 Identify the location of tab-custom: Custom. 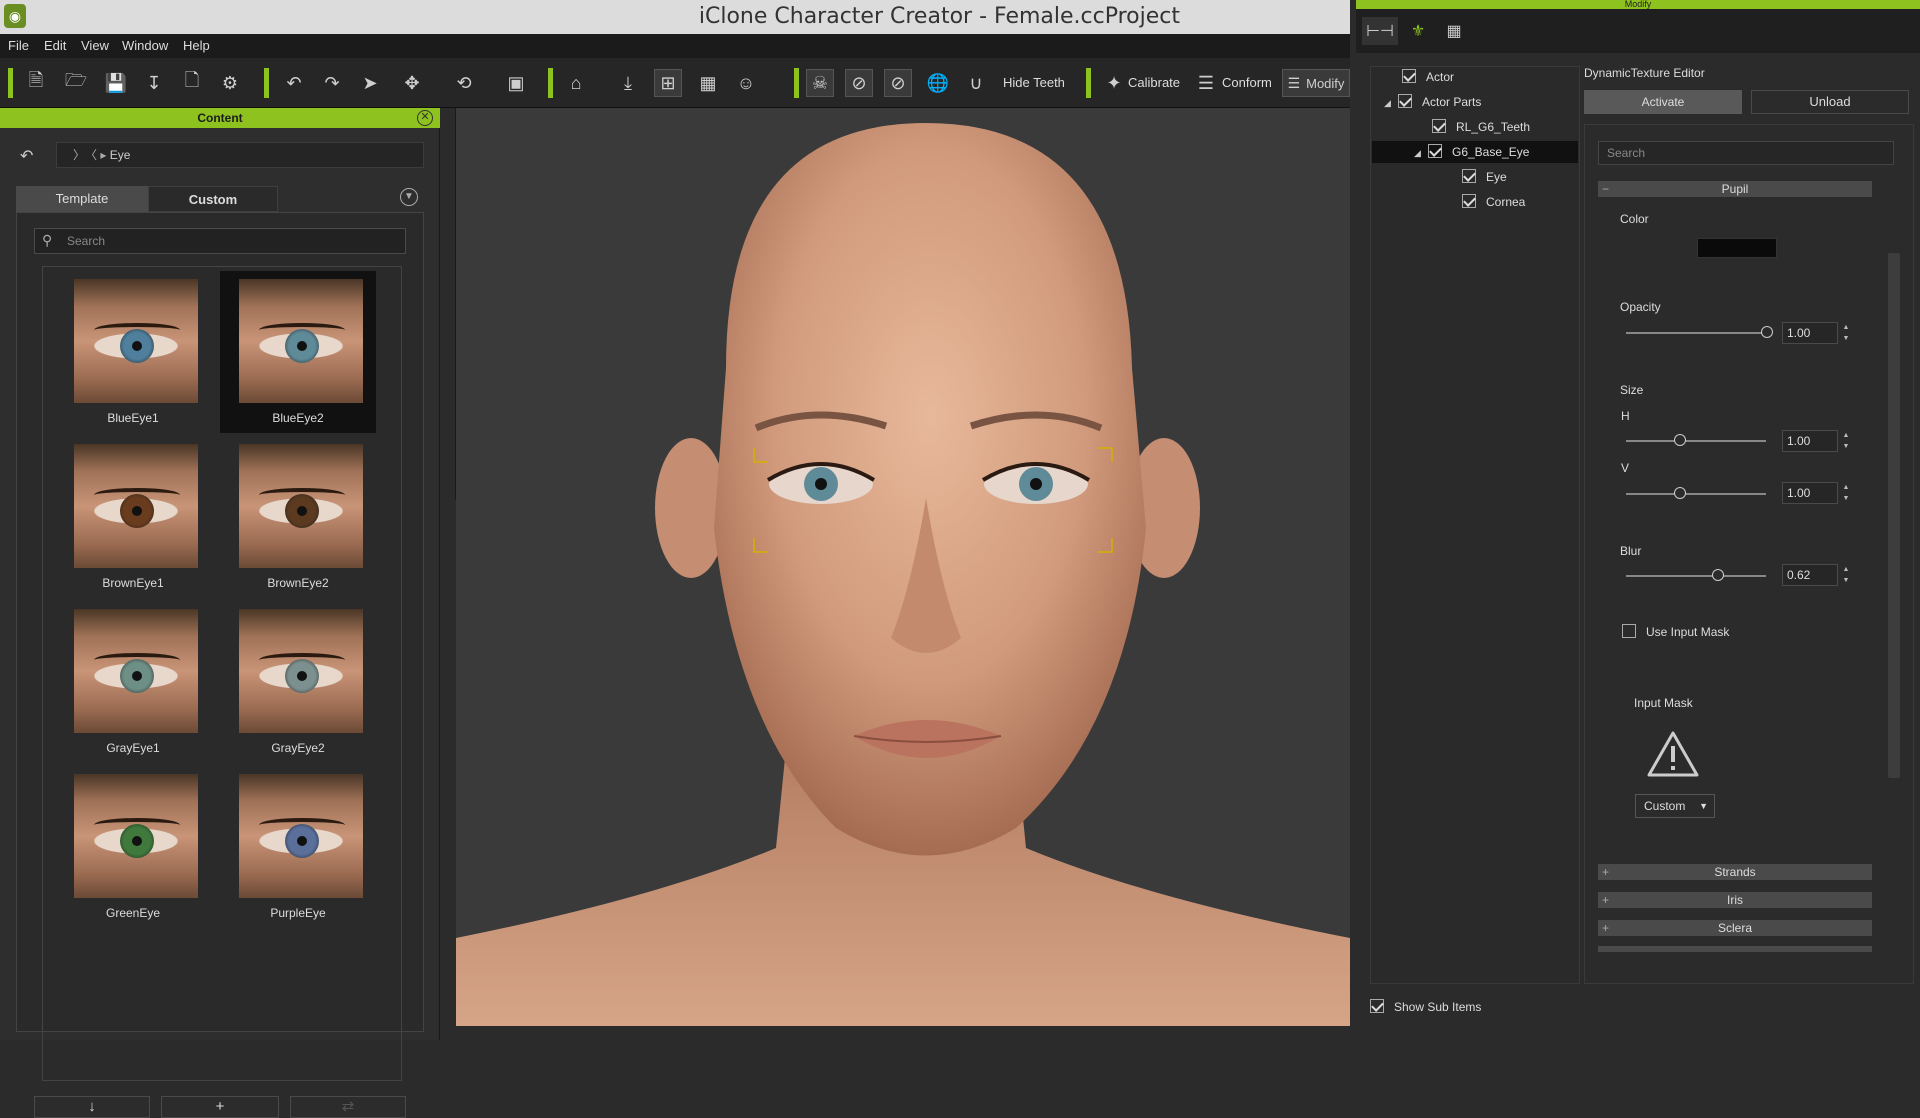
(213, 199).